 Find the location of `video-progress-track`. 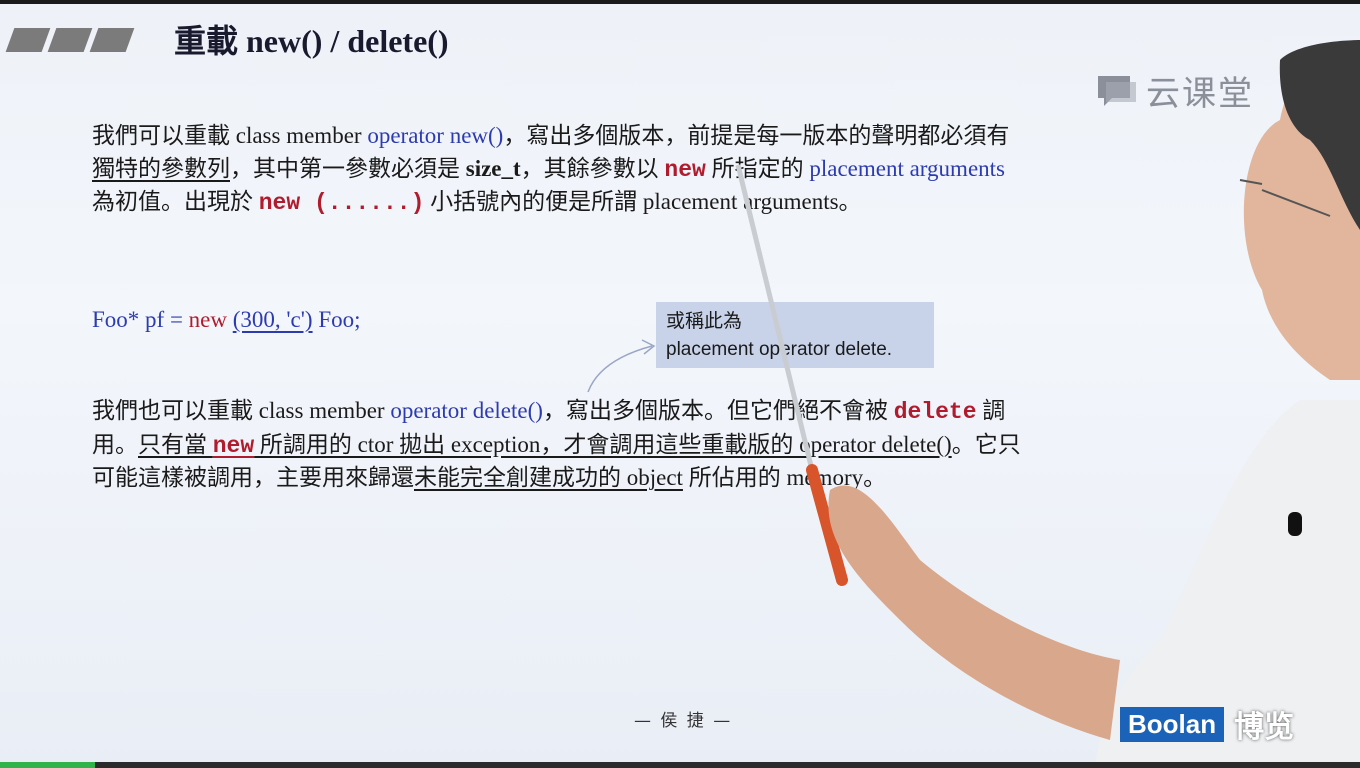

video-progress-track is located at coordinates (680, 765).